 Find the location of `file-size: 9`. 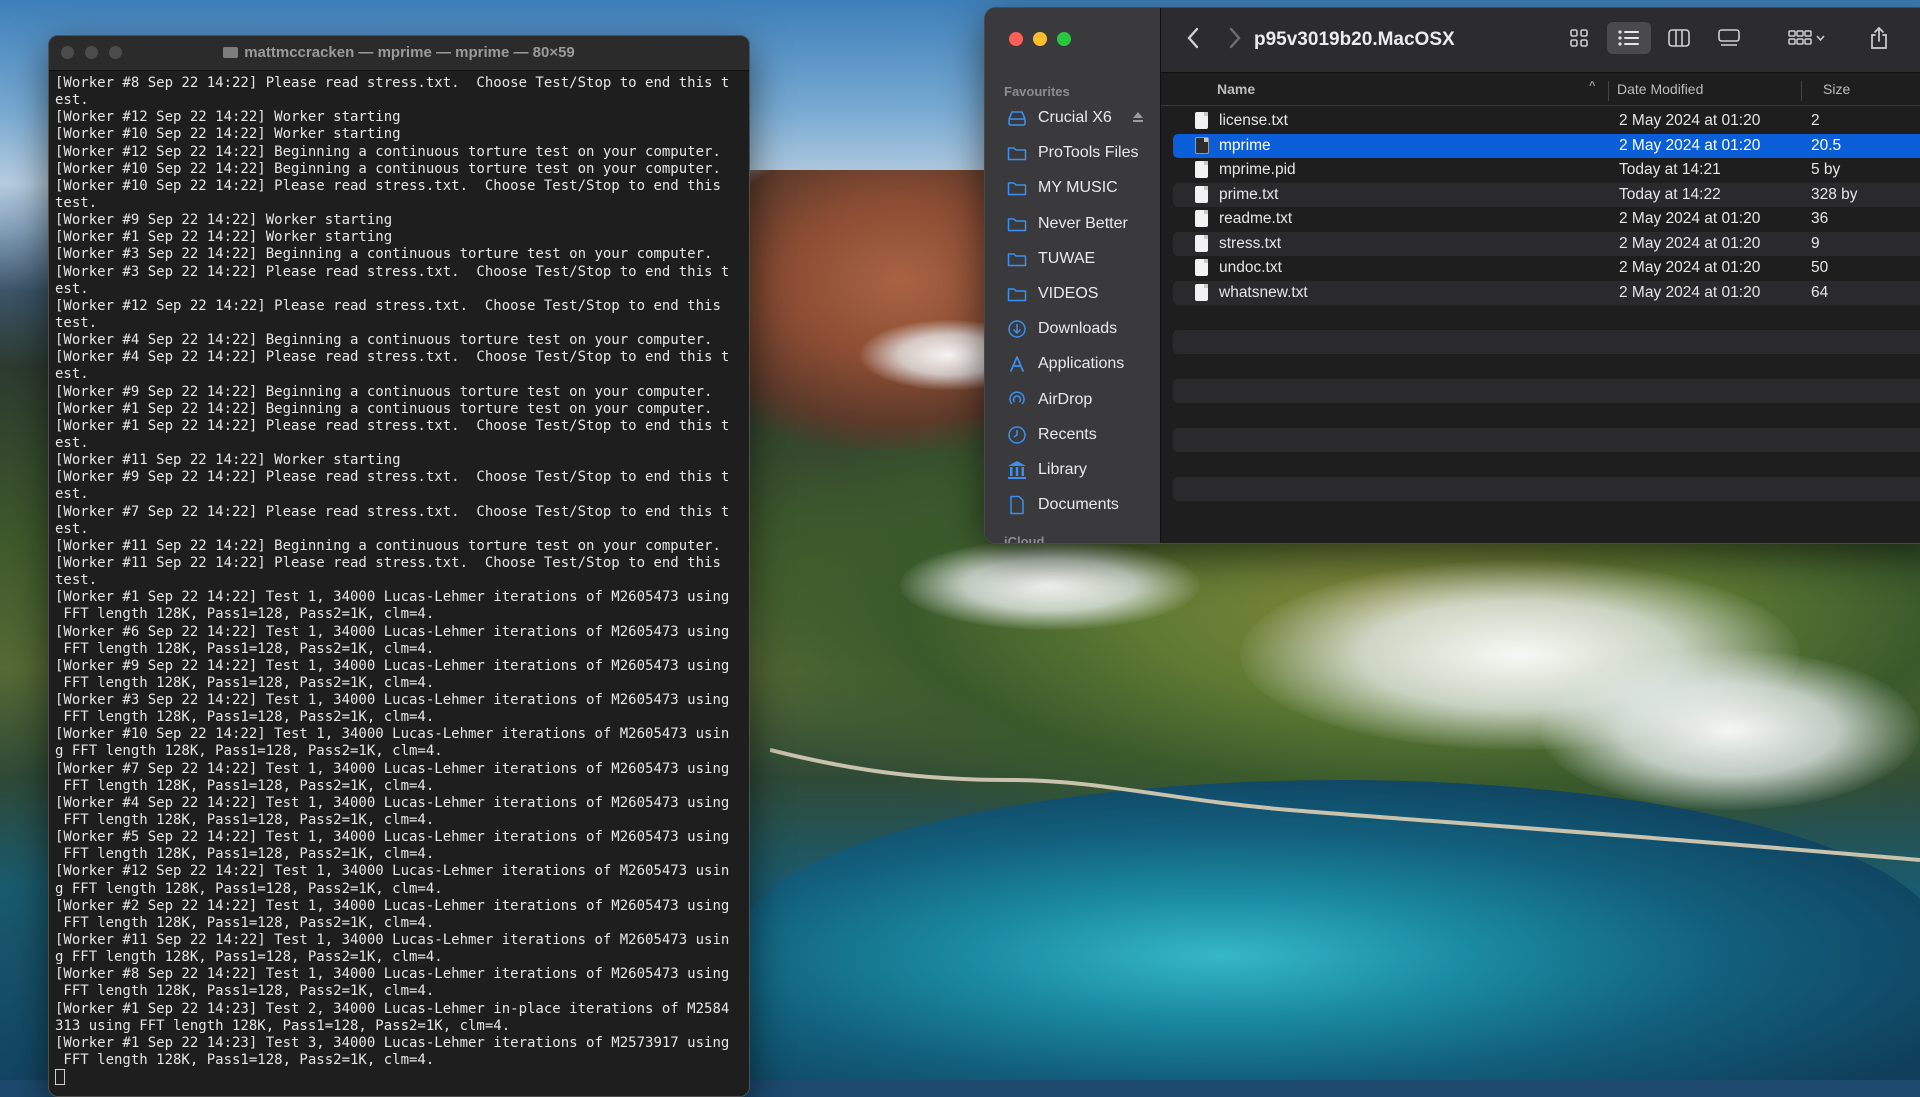

file-size: 9 is located at coordinates (1815, 243).